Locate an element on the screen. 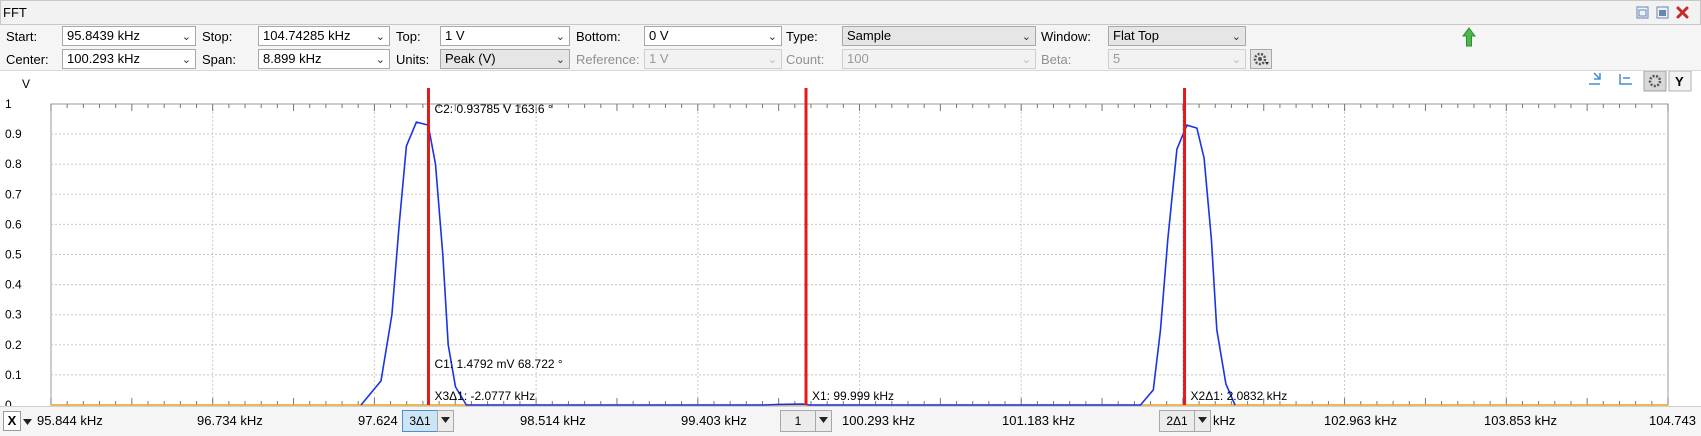  autoscale-icon is located at coordinates (1625, 79).